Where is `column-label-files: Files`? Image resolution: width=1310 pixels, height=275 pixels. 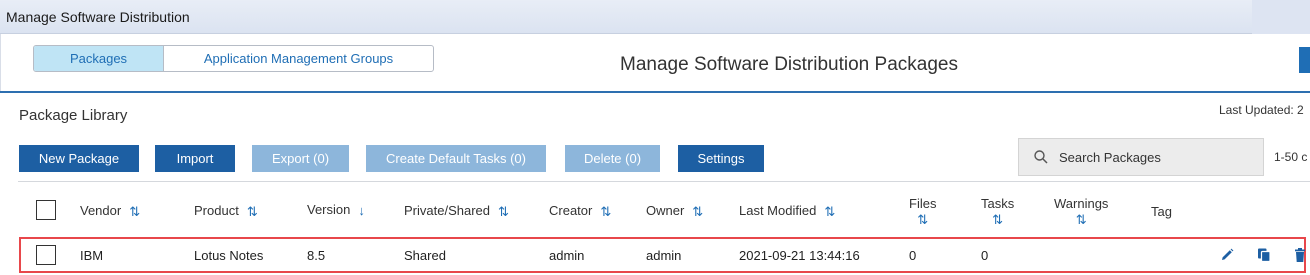 column-label-files: Files is located at coordinates (923, 203).